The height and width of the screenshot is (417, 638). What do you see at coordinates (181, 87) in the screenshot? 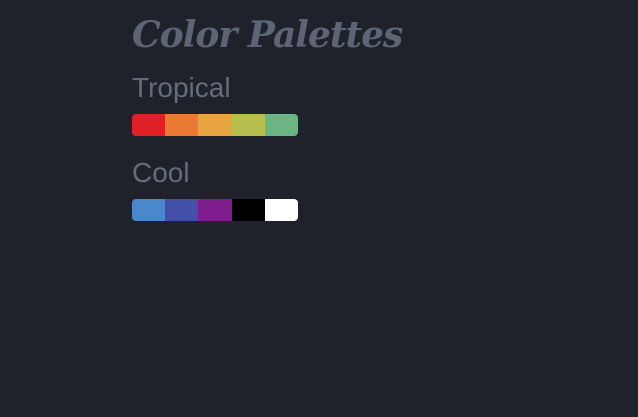
I see `palette-name: Tropical` at bounding box center [181, 87].